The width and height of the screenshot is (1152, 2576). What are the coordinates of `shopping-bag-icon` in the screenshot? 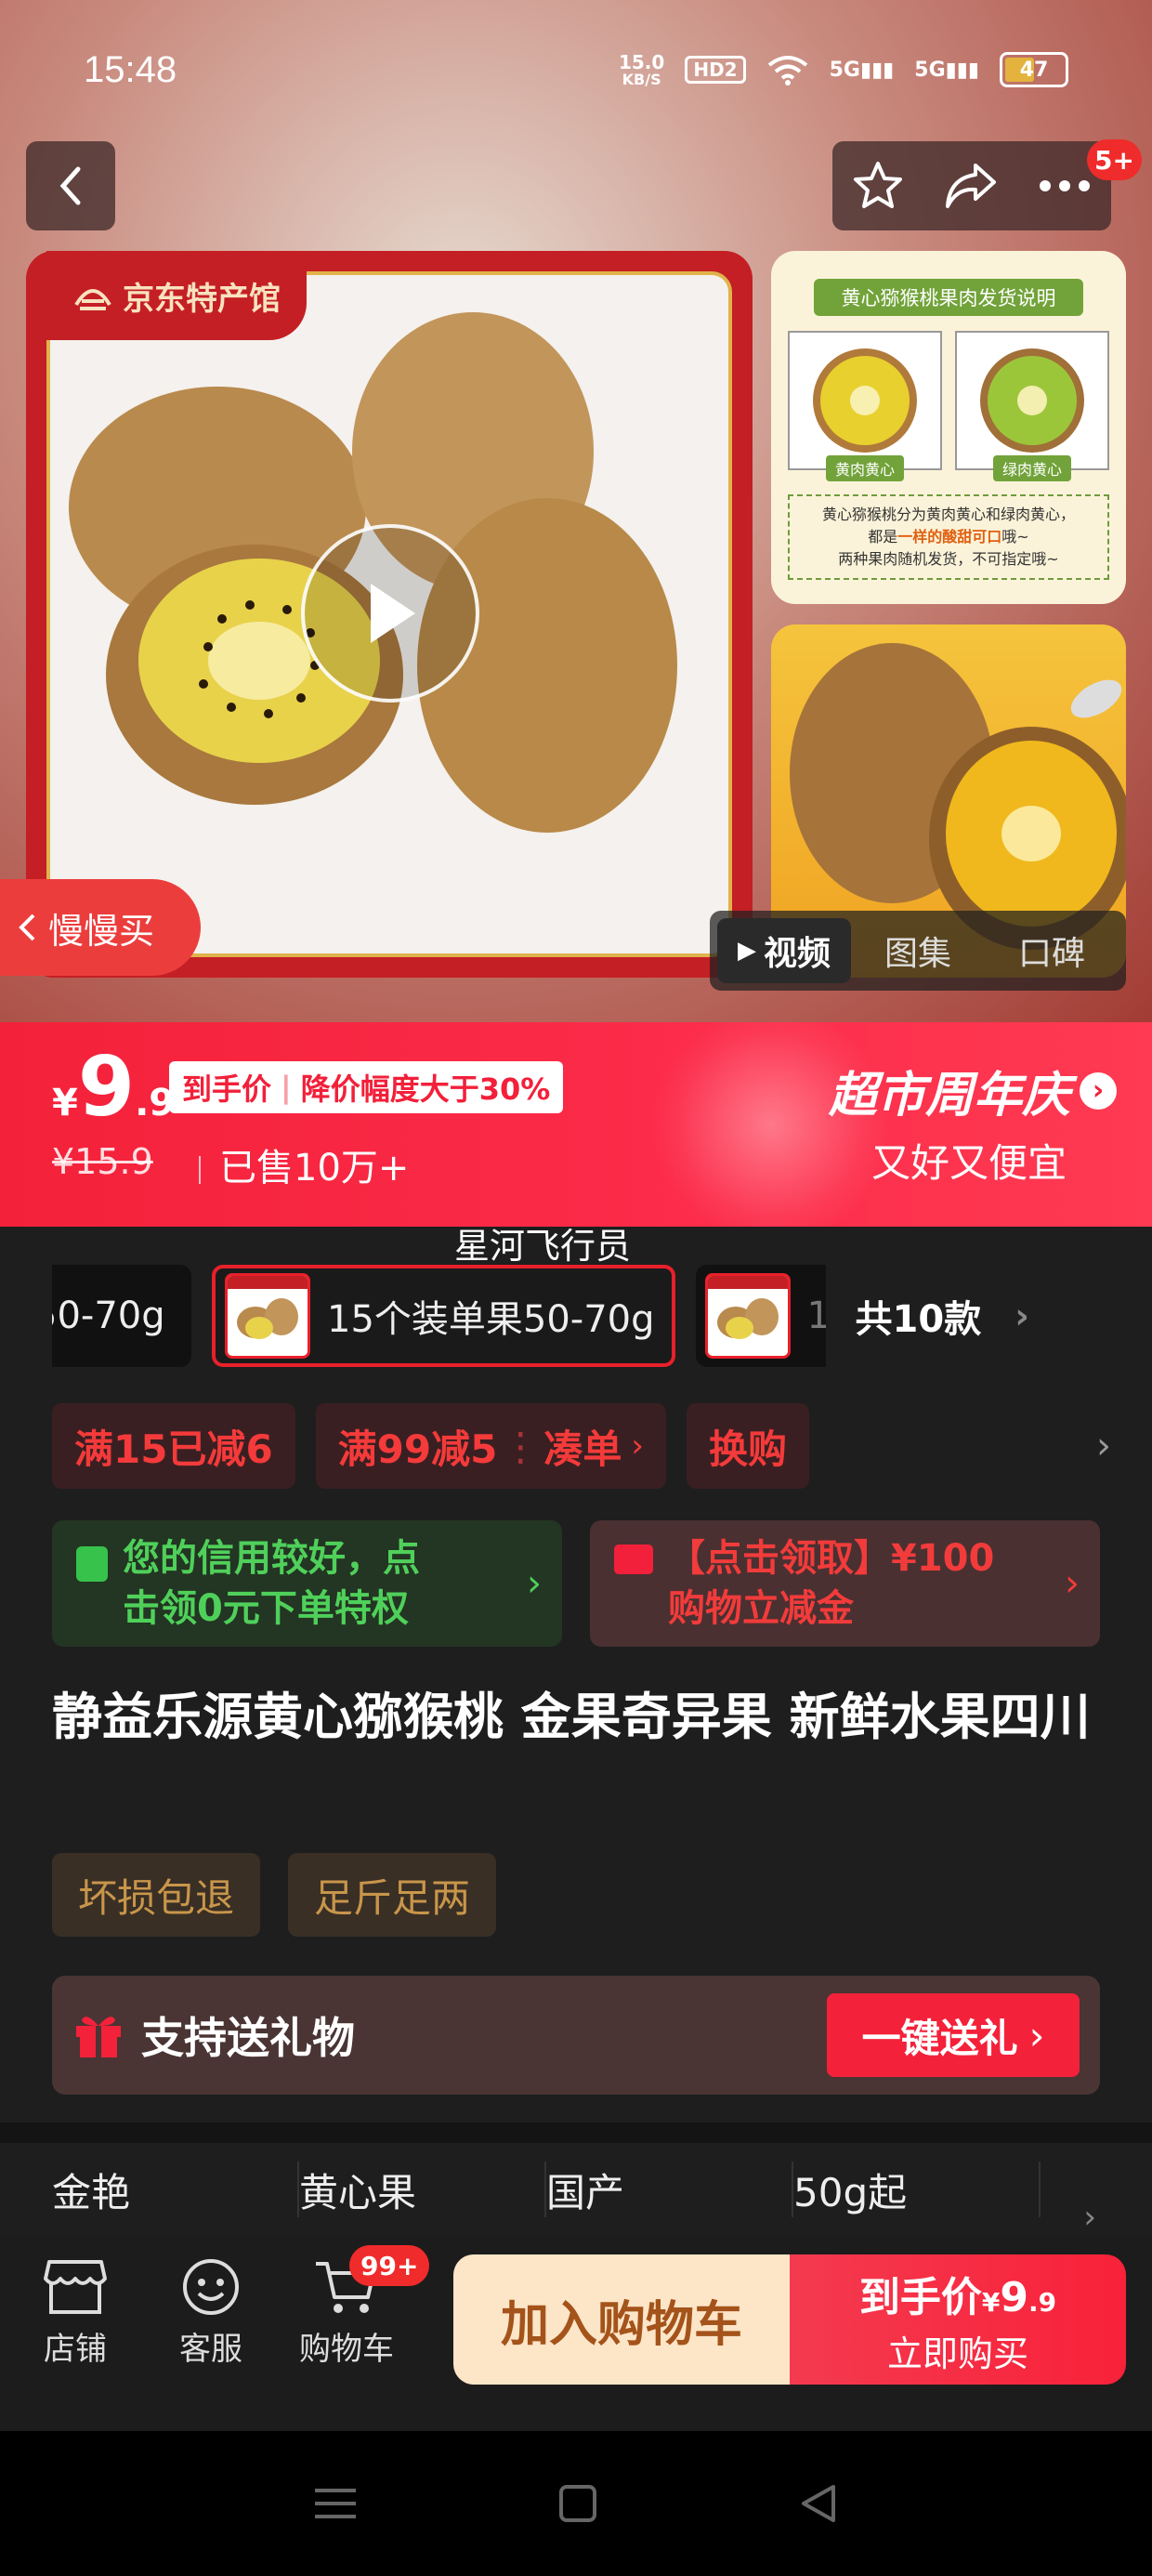 It's located at (92, 1564).